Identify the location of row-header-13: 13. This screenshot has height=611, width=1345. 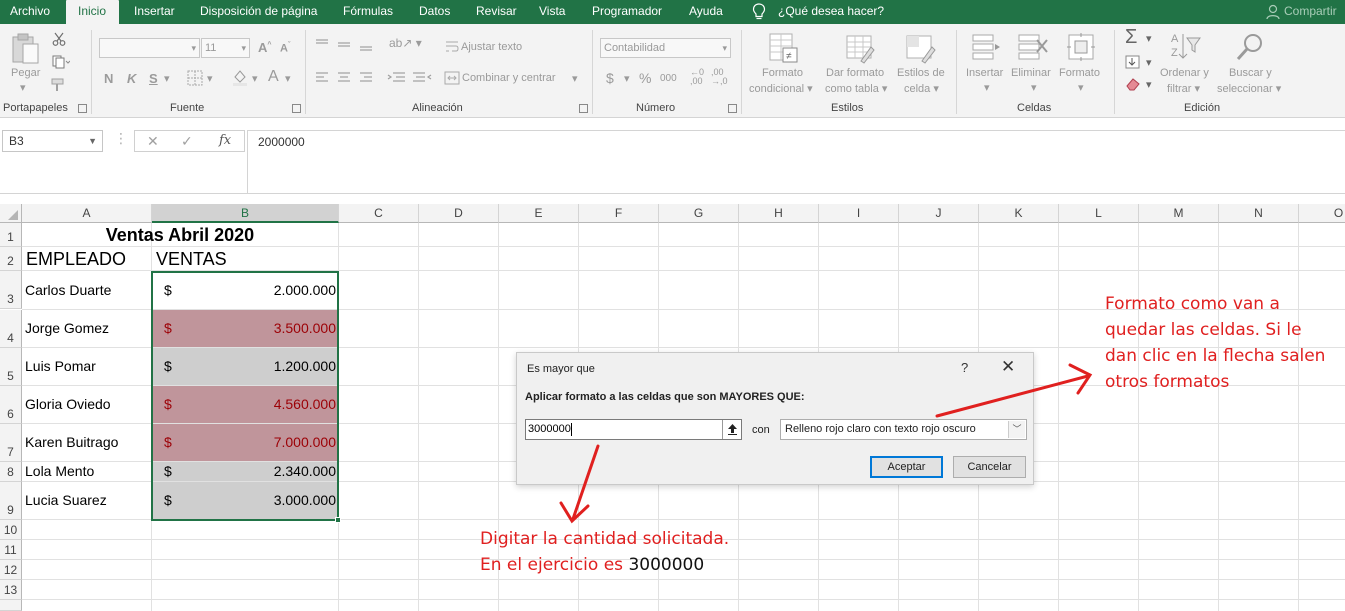
(11, 590).